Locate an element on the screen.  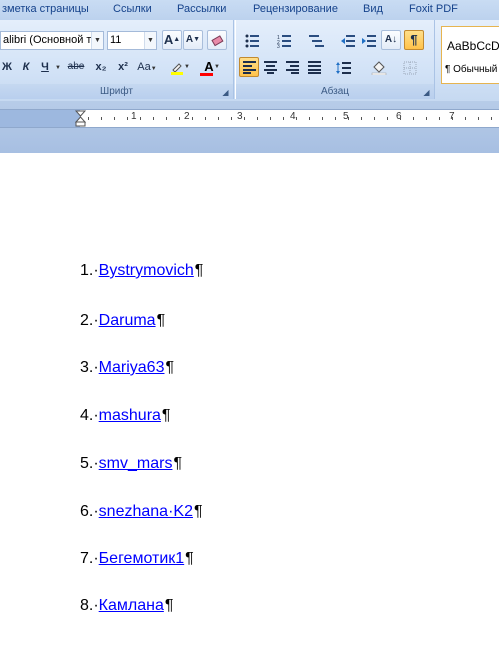
list-number: 5. is located at coordinates (87, 463).